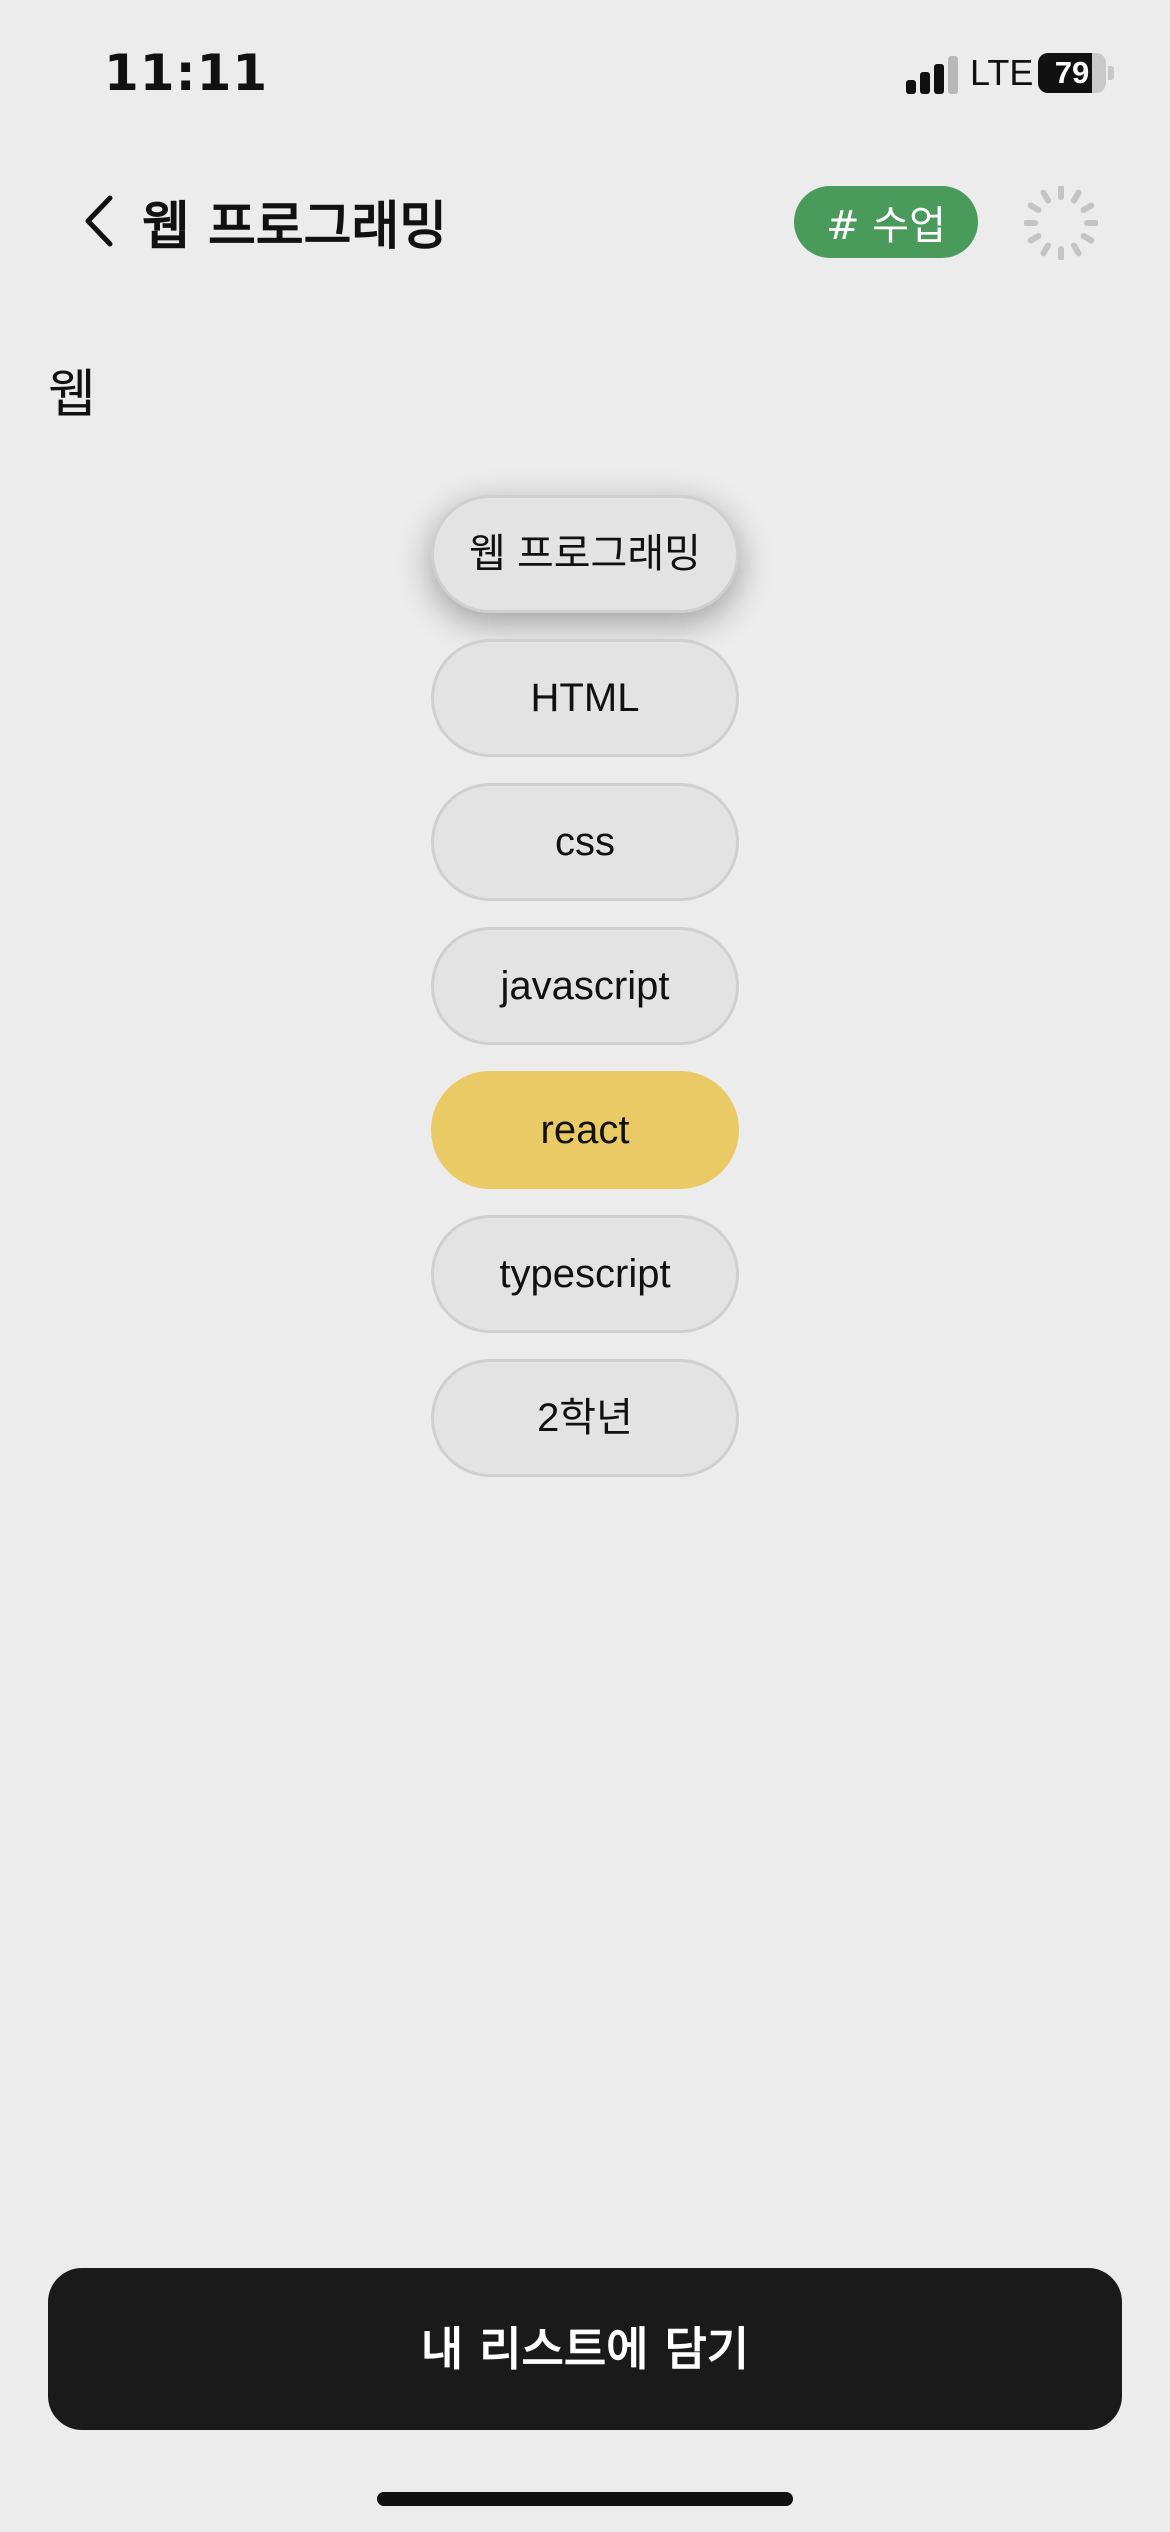 Image resolution: width=1170 pixels, height=2532 pixels. What do you see at coordinates (72, 395) in the screenshot?
I see `section-label: 웹` at bounding box center [72, 395].